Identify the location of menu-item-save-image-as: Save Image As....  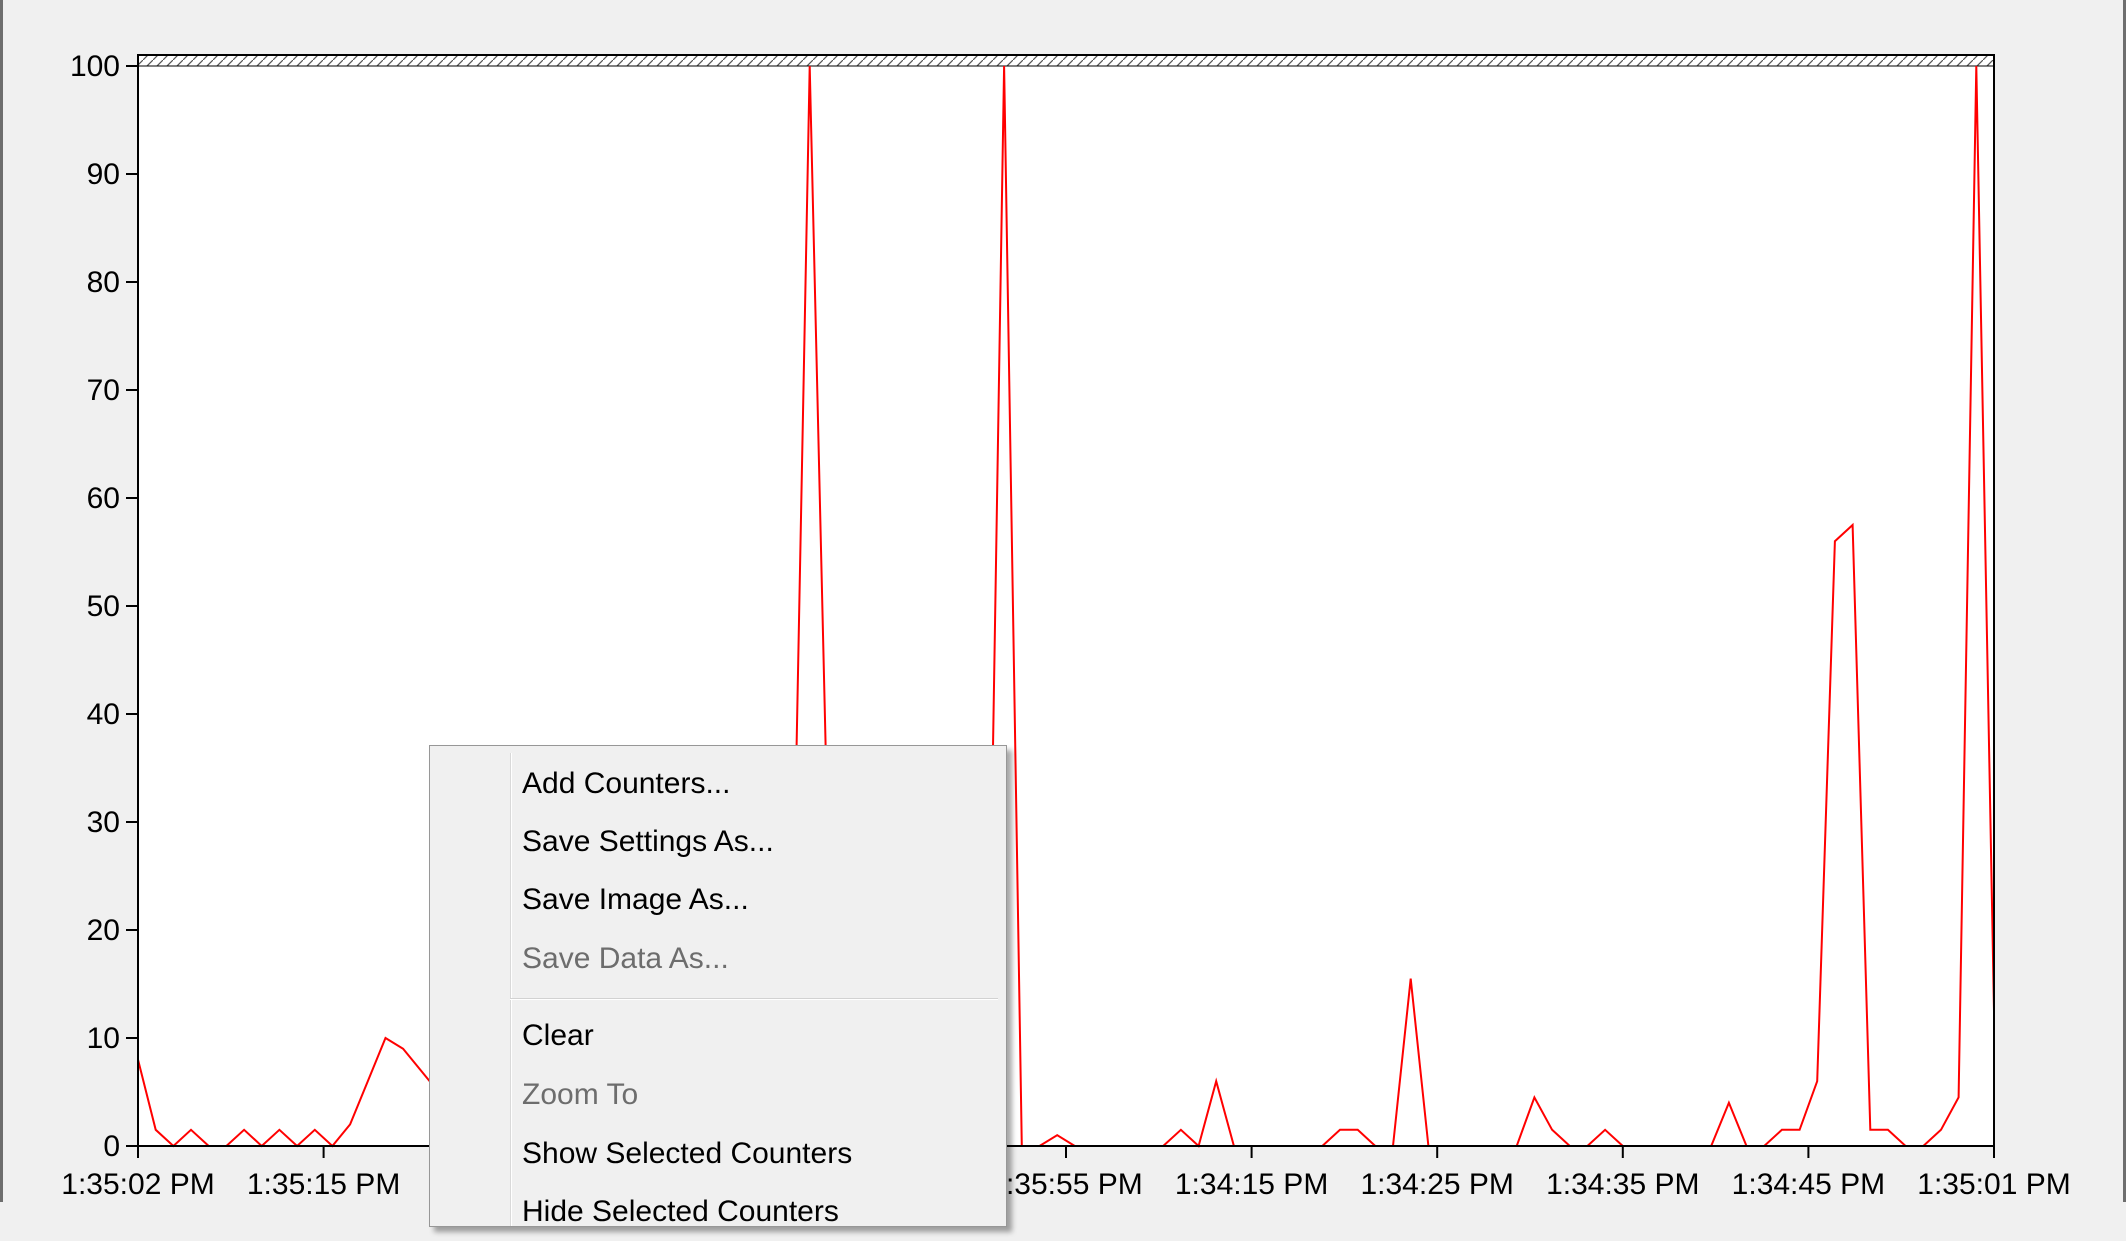
(635, 900).